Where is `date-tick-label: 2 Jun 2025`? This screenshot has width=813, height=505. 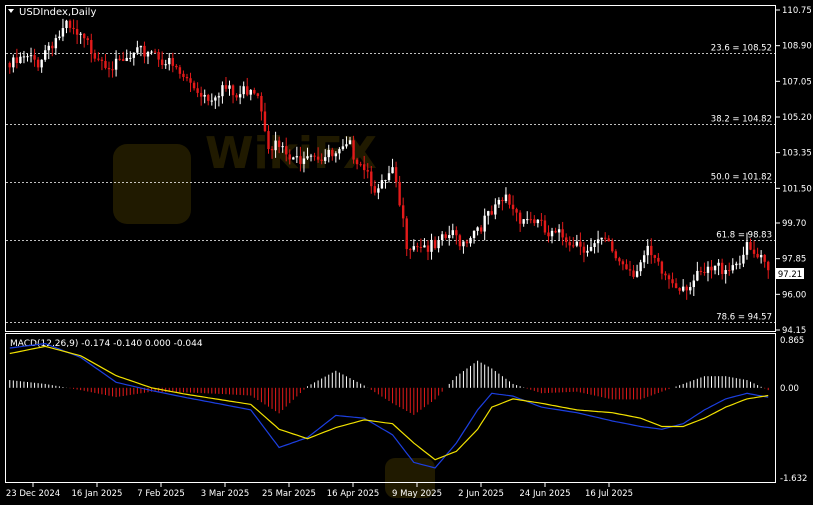
date-tick-label: 2 Jun 2025 is located at coordinates (481, 494).